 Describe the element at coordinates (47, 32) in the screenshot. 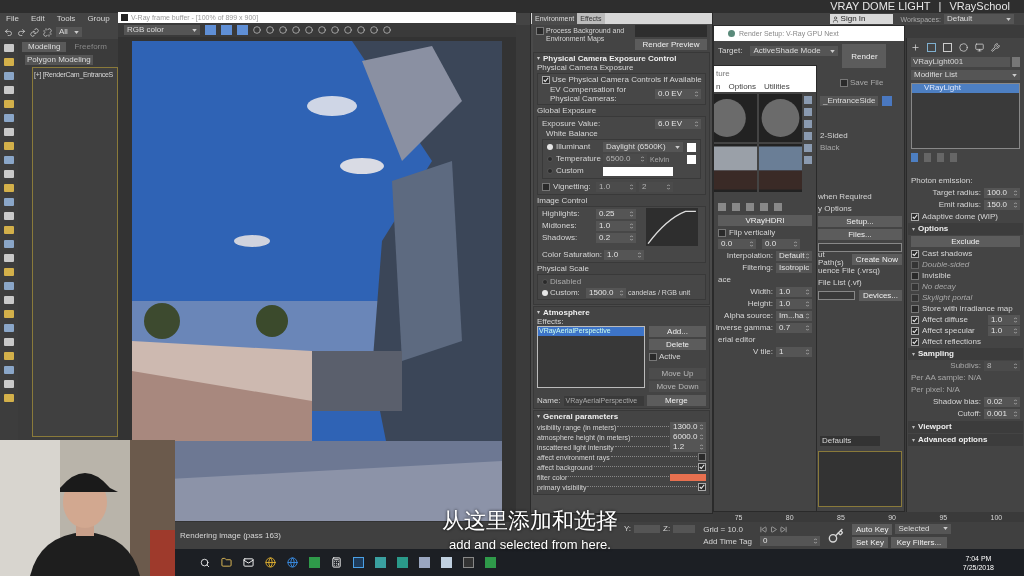

I see `unlink-icon` at that location.